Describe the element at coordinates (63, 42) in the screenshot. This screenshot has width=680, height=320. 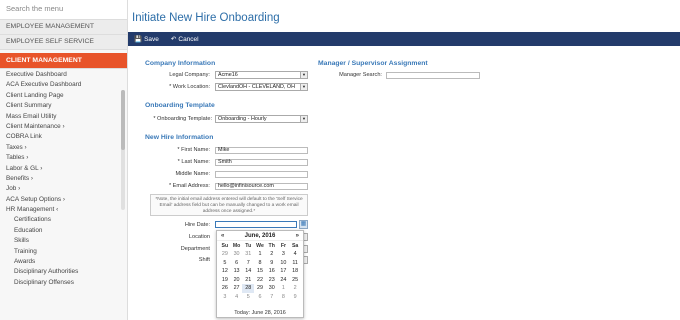
I see `section-employee-self-service: EMPLOYEE SELF SERVICE` at that location.